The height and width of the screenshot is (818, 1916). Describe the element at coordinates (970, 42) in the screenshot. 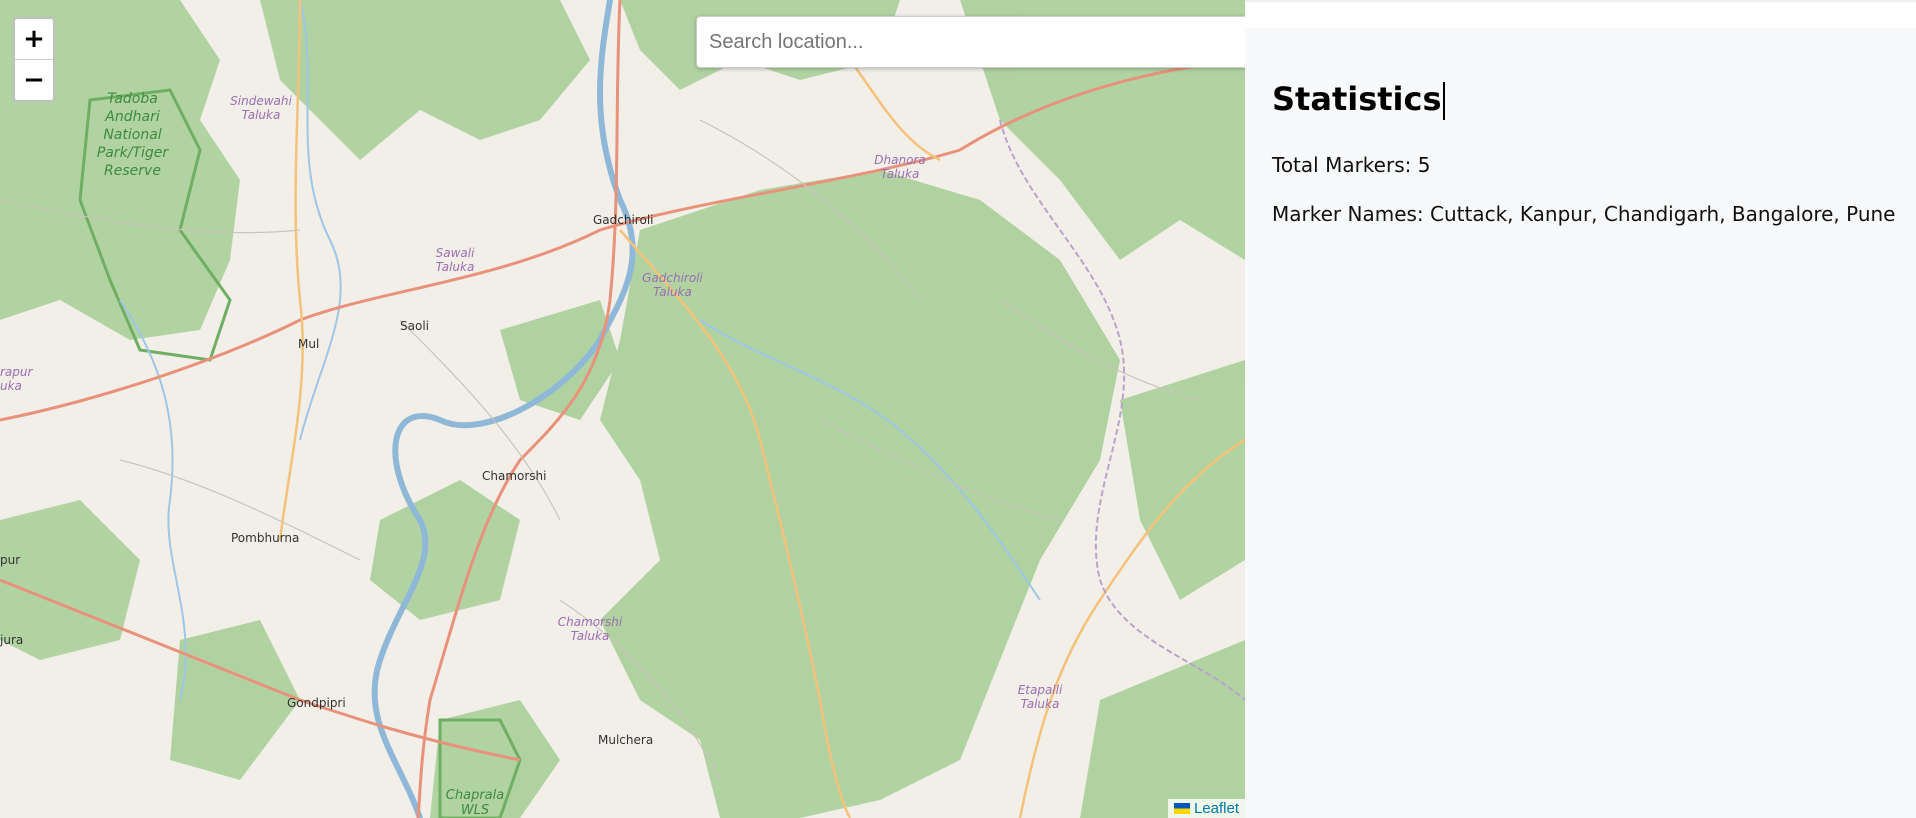

I see `search-input` at that location.